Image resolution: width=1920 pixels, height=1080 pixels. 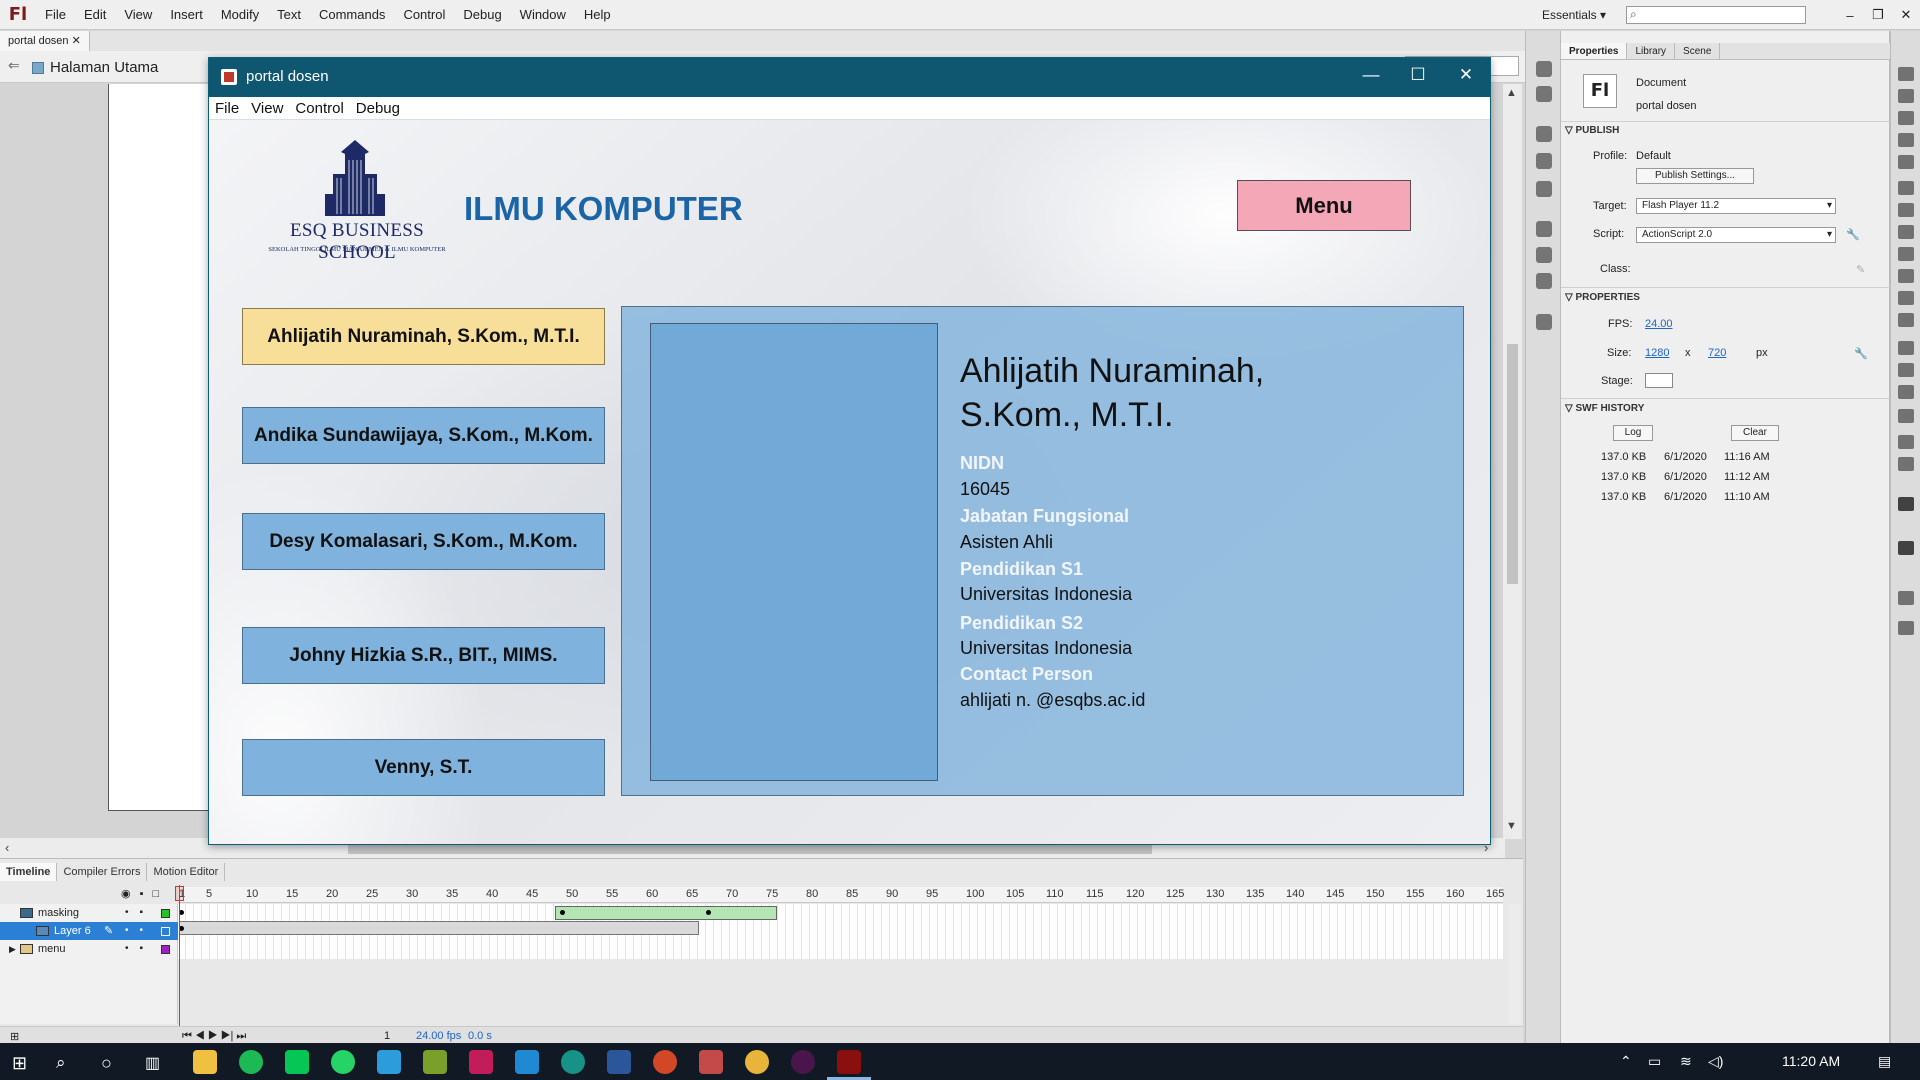 I want to click on paint-bucket-icon, so click(x=1906, y=370).